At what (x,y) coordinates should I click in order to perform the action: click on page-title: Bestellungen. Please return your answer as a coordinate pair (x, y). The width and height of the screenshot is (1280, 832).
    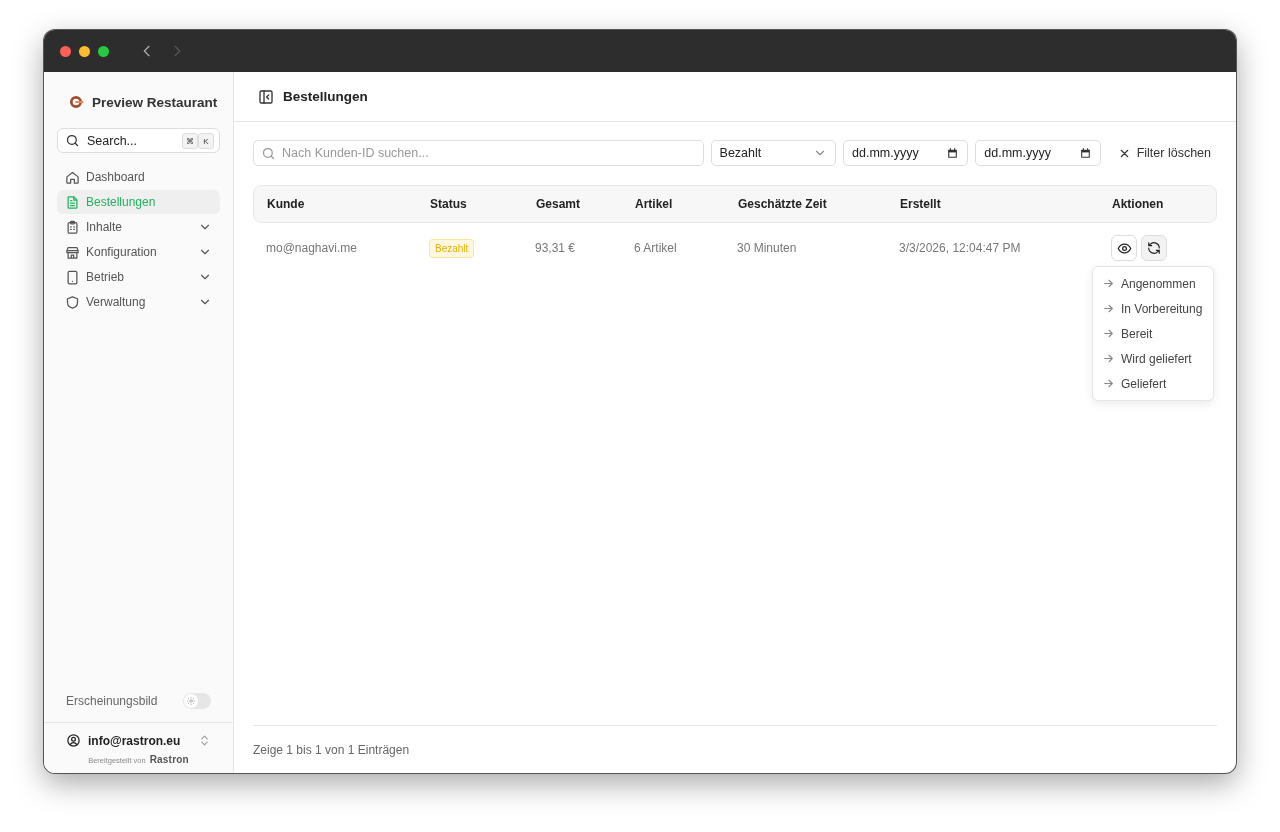
    Looking at the image, I should click on (325, 96).